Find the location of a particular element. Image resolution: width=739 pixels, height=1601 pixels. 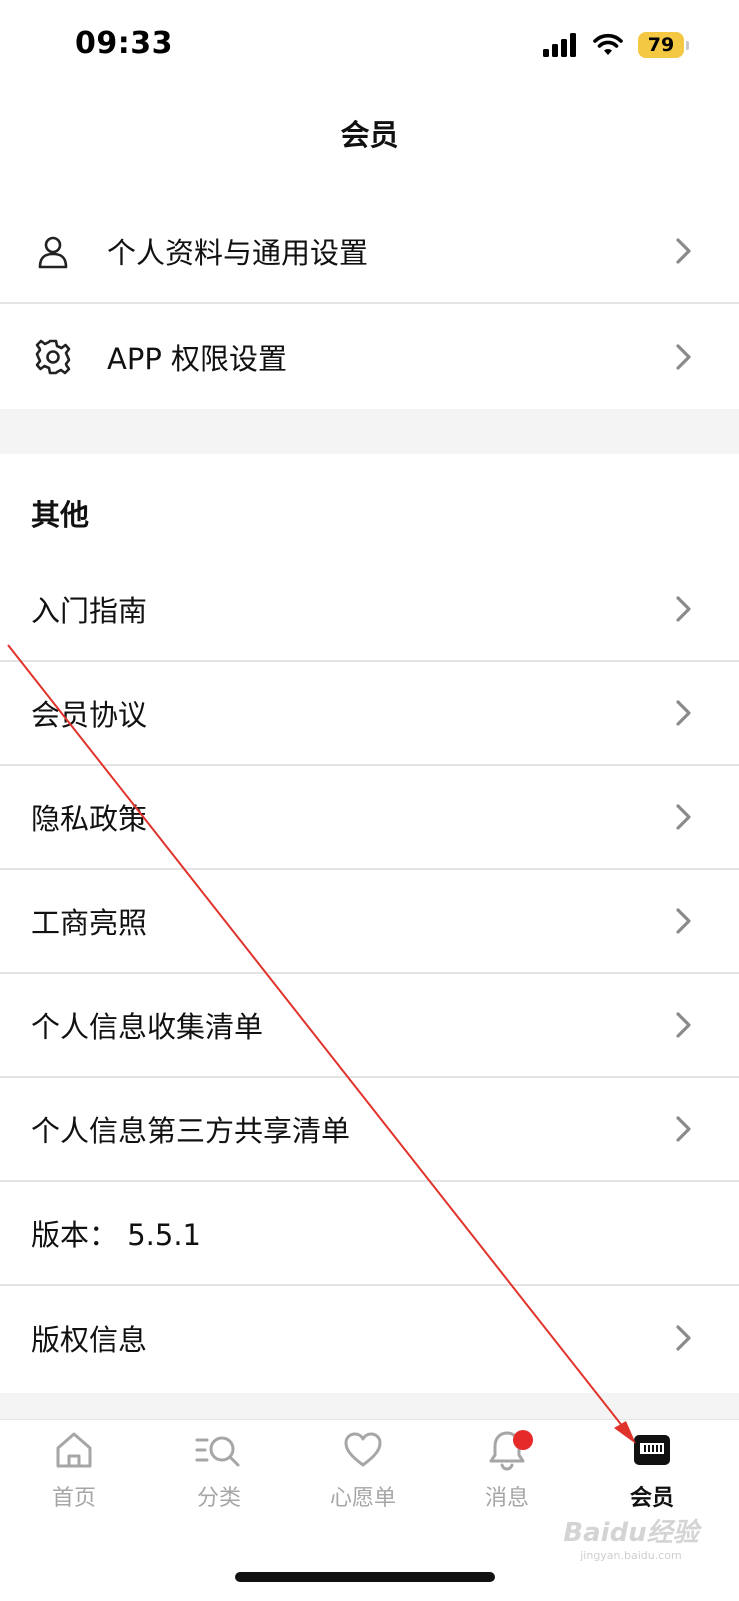

settings-row-profile: 个人资料与通用设置 is located at coordinates (369, 252).